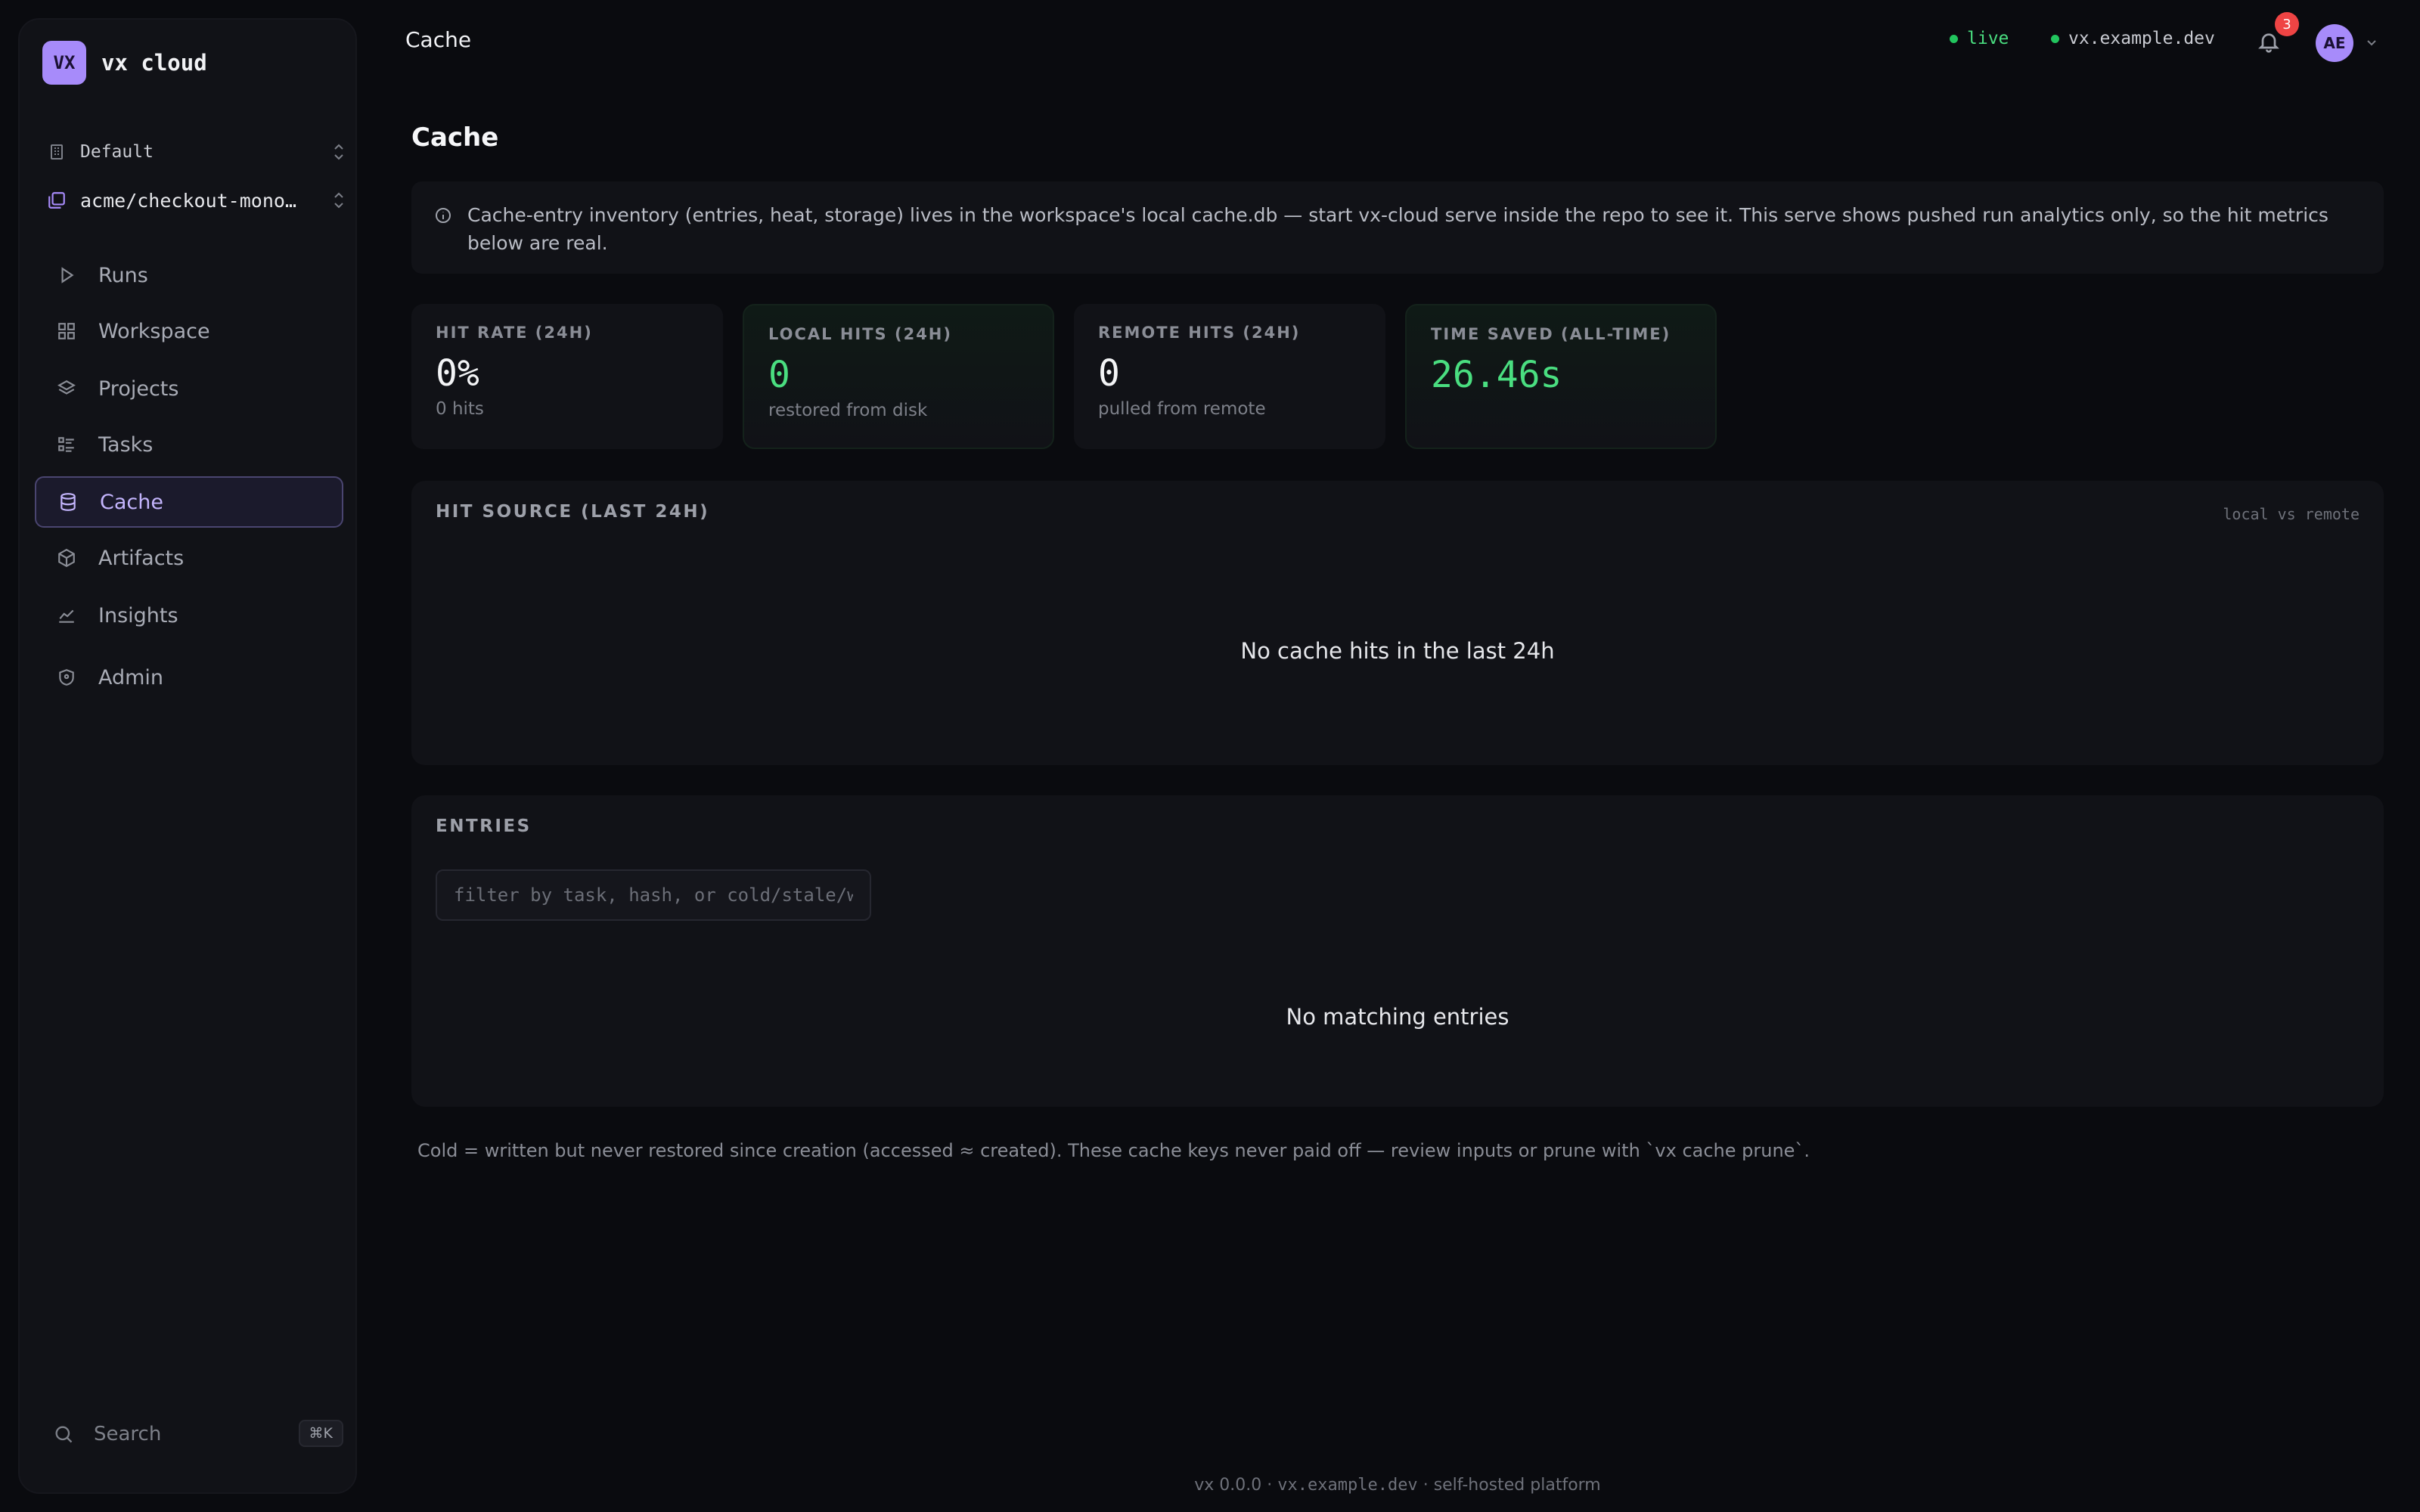 This screenshot has height=1512, width=2420. Describe the element at coordinates (154, 331) in the screenshot. I see `sidebar-item-label: Workspace` at that location.